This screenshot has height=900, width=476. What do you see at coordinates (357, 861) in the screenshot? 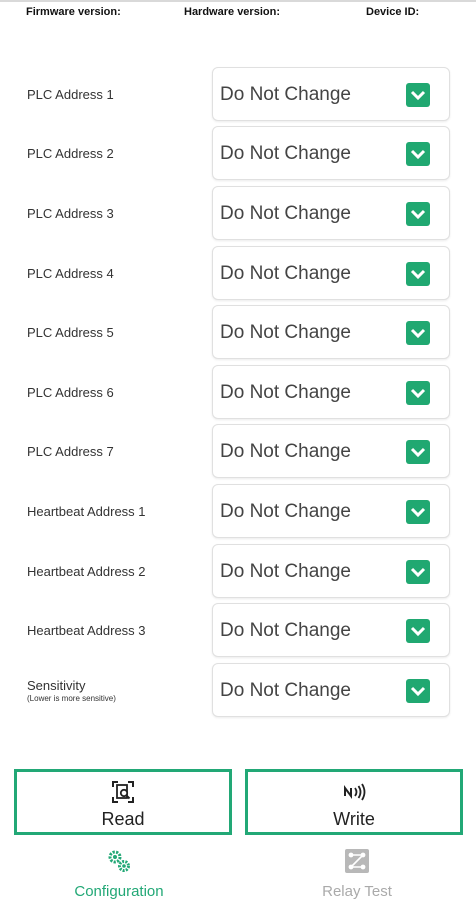
I see `relay-switch-icon` at bounding box center [357, 861].